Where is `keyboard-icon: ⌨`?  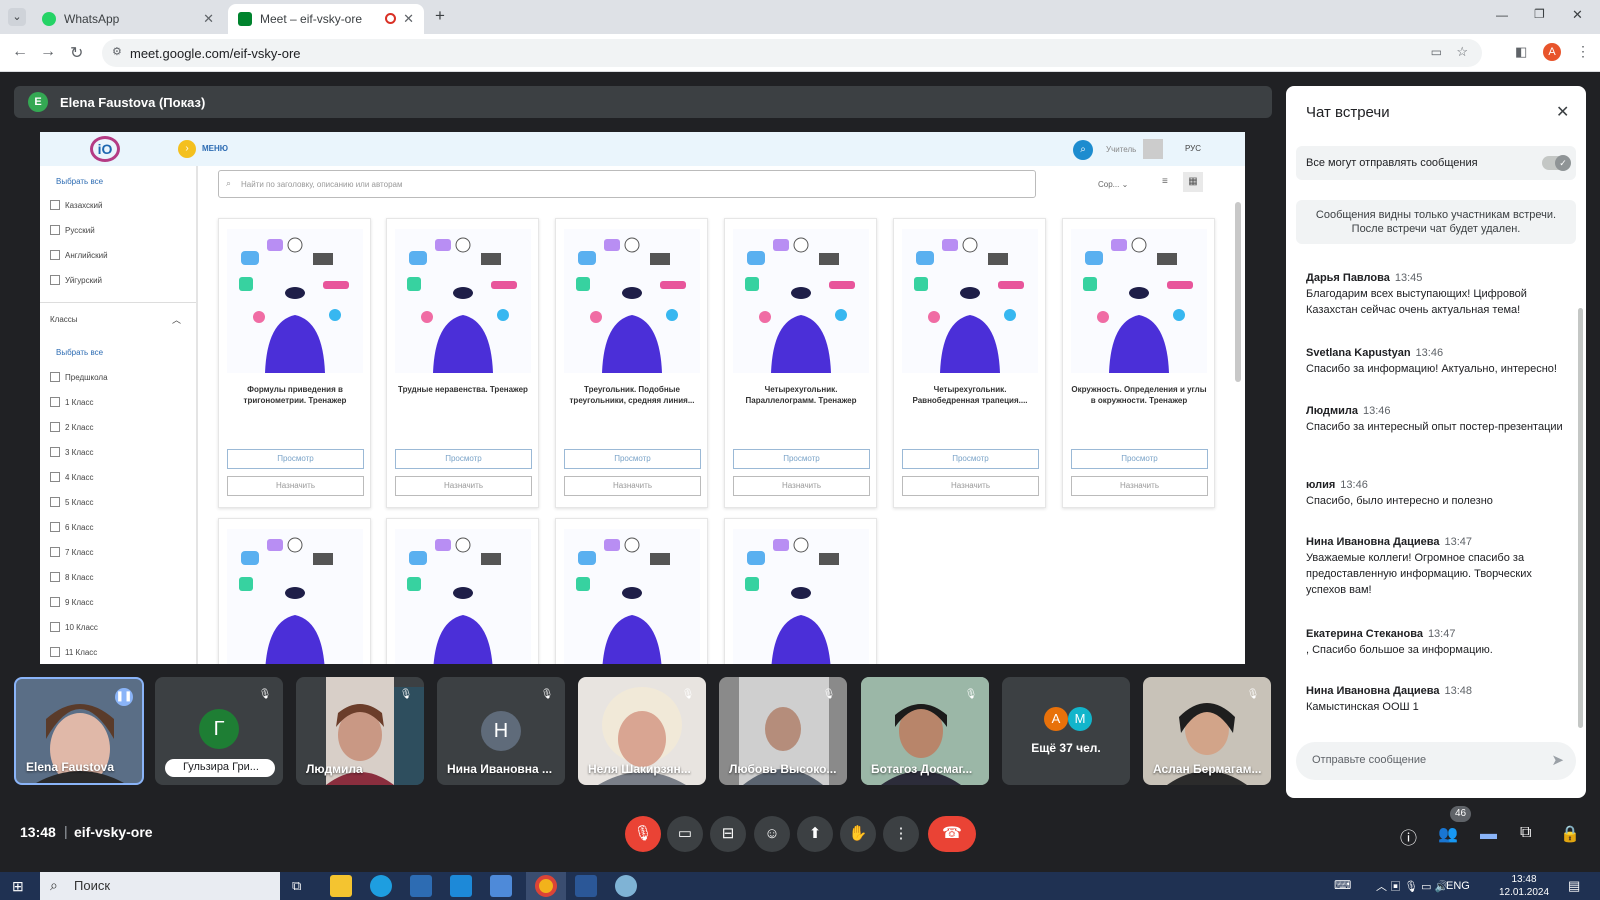
keyboard-icon: ⌨ is located at coordinates (1342, 885).